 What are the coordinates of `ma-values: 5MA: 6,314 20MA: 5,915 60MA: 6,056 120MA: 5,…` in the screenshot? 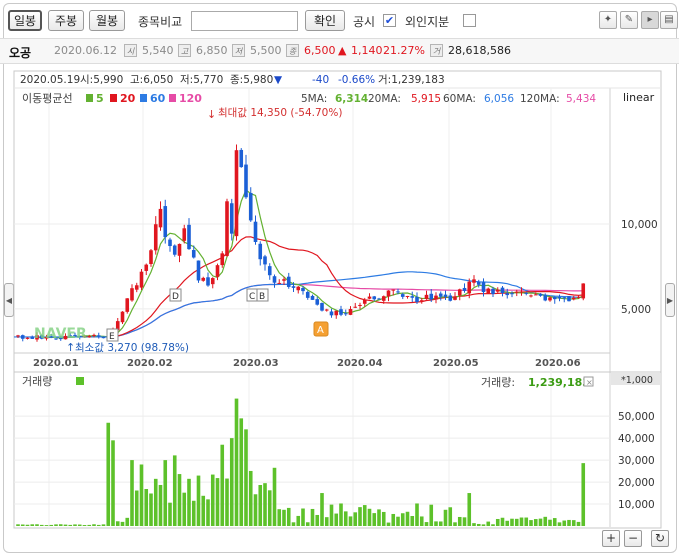 It's located at (448, 99).